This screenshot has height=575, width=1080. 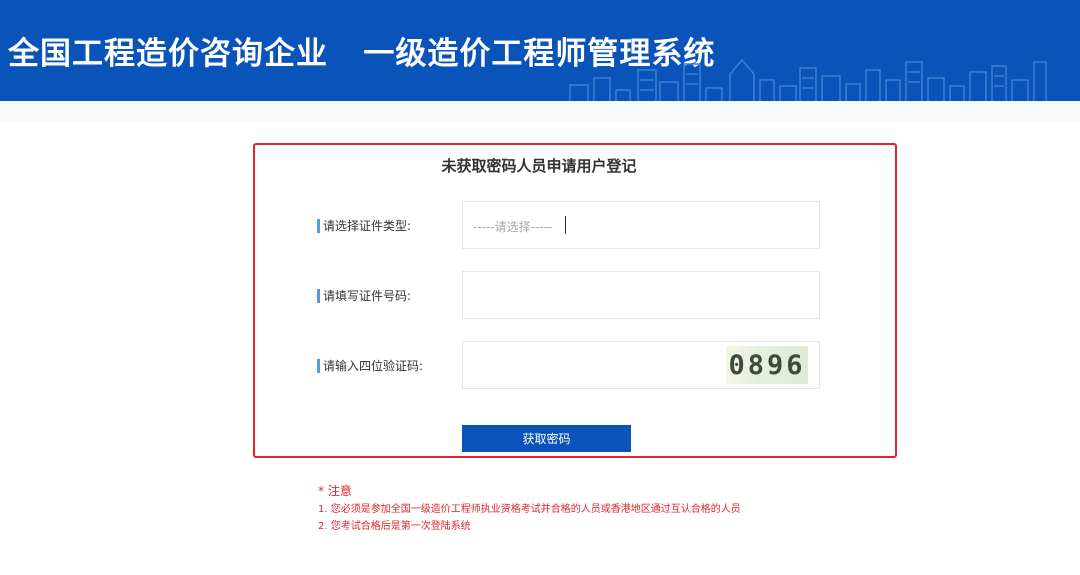 What do you see at coordinates (641, 365) in the screenshot?
I see `captcha-input: 0896` at bounding box center [641, 365].